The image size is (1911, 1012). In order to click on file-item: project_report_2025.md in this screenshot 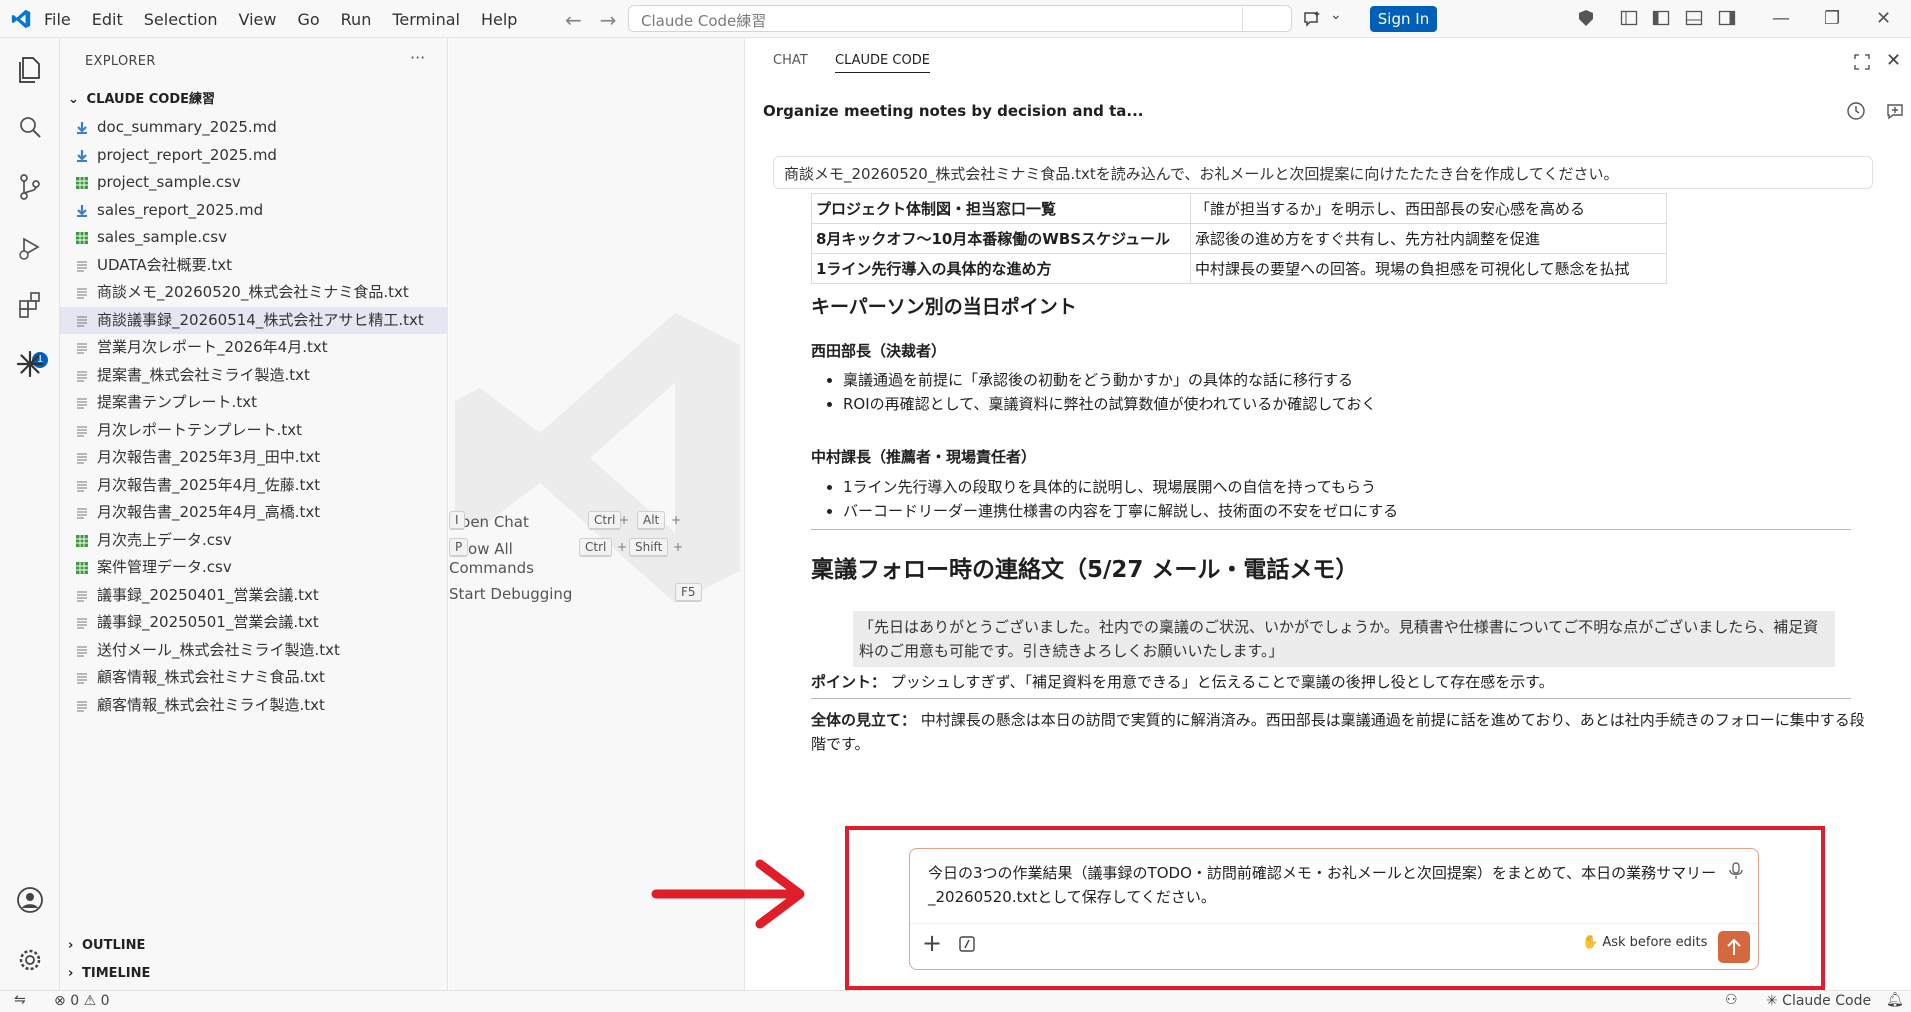, I will do `click(254, 156)`.